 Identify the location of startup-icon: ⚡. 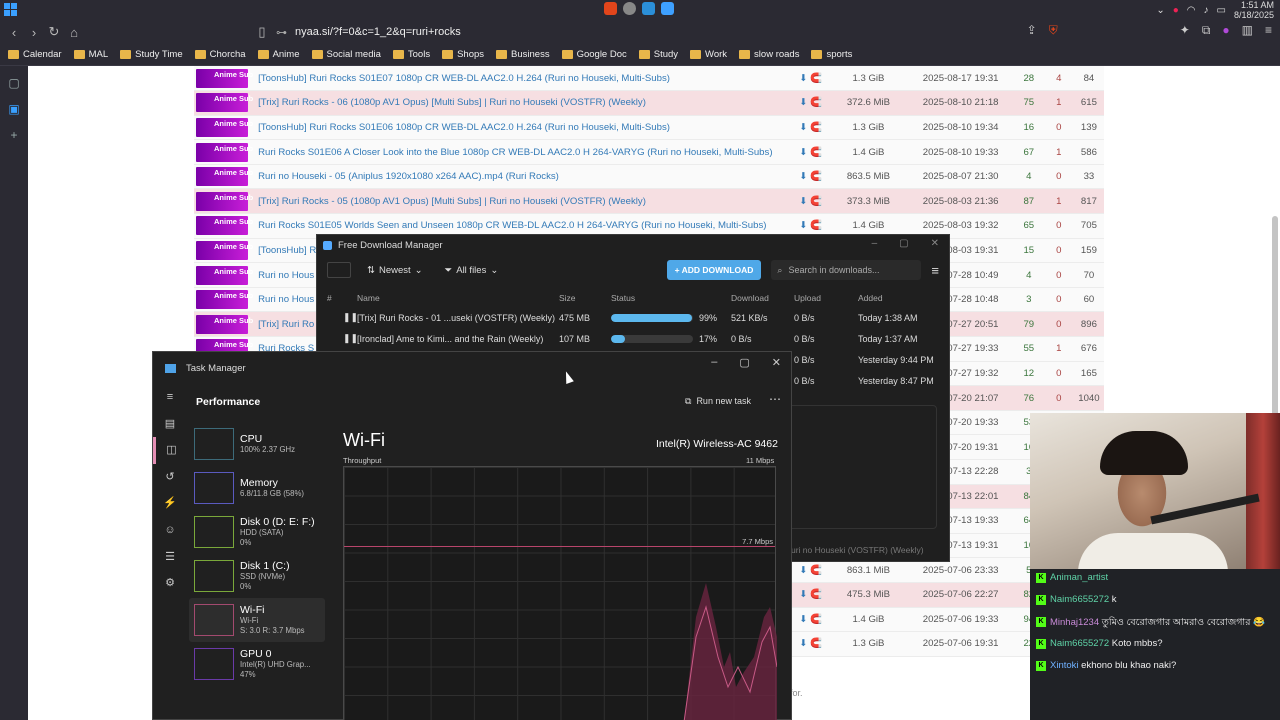
(170, 503).